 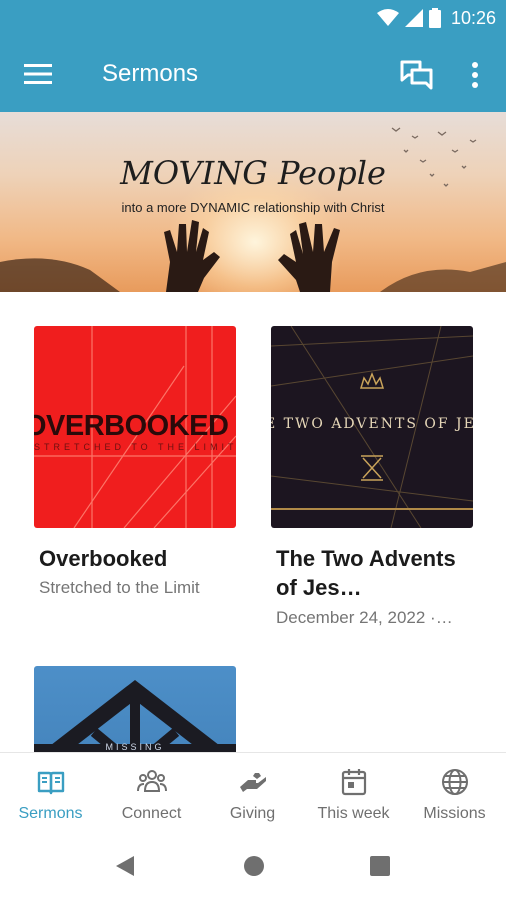 I want to click on sermon-thumbnail-overbooked: OVERBOOKED STRETCHED TO THE LIMIT, so click(x=135, y=427).